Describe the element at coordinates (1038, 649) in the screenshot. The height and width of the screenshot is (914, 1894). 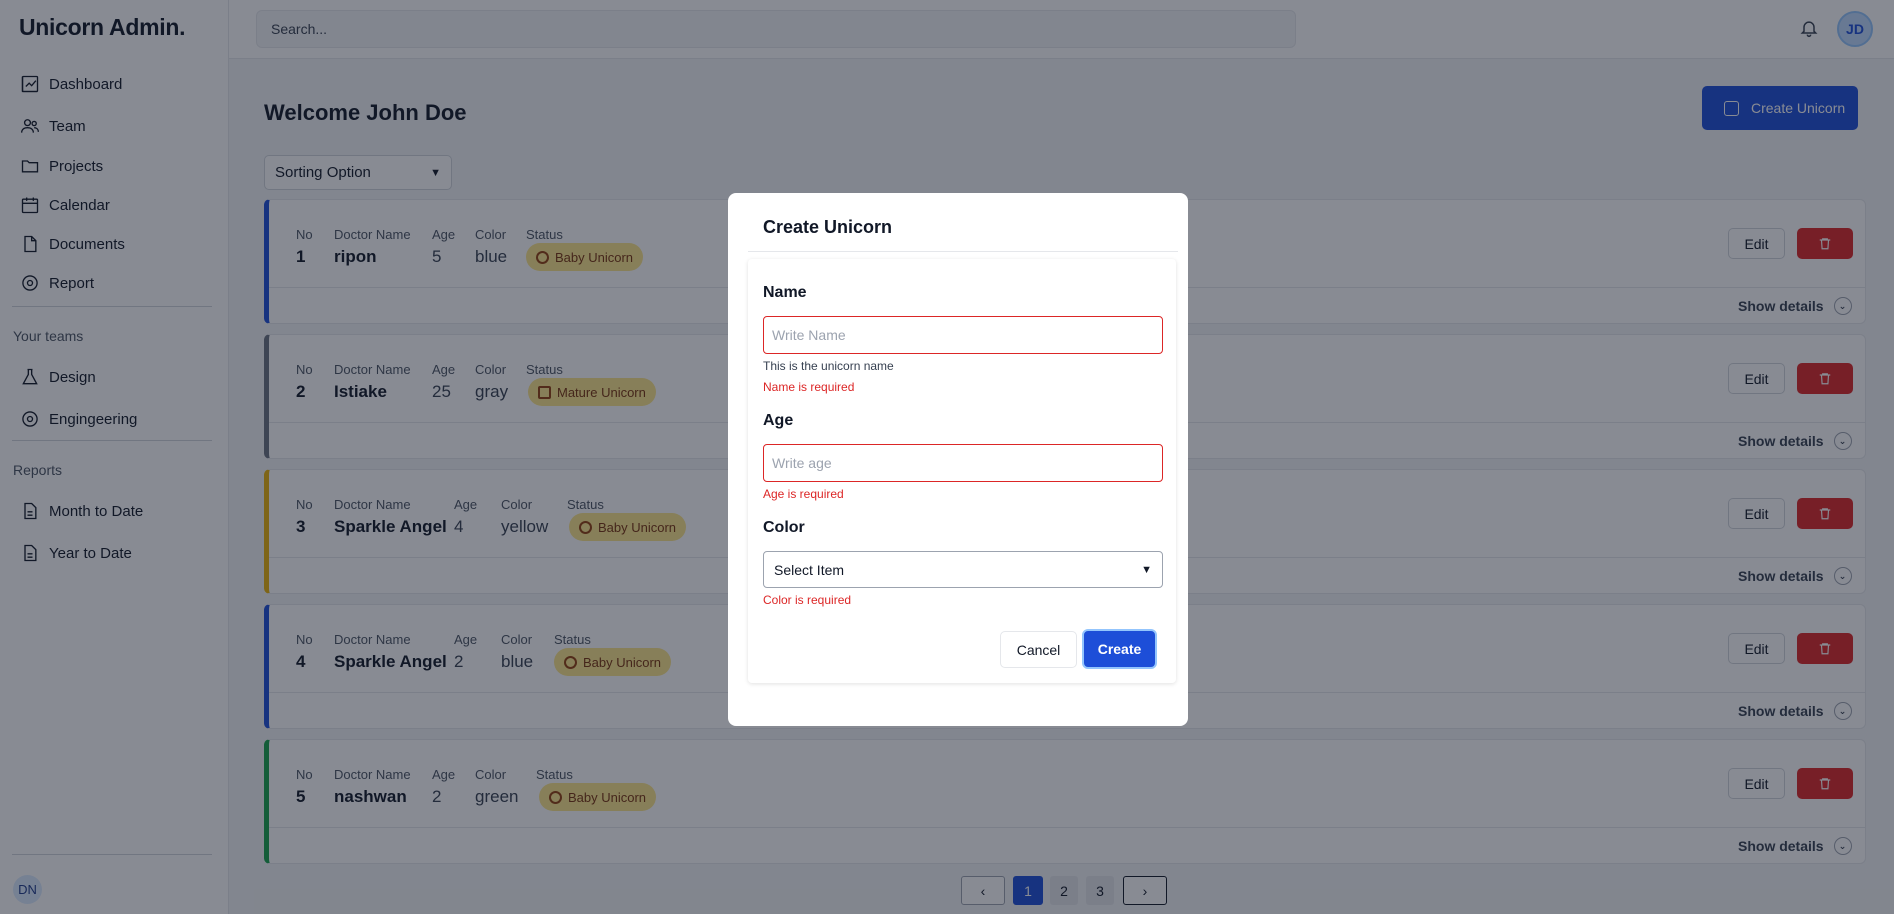
I see `cancel-button: Cancel` at that location.